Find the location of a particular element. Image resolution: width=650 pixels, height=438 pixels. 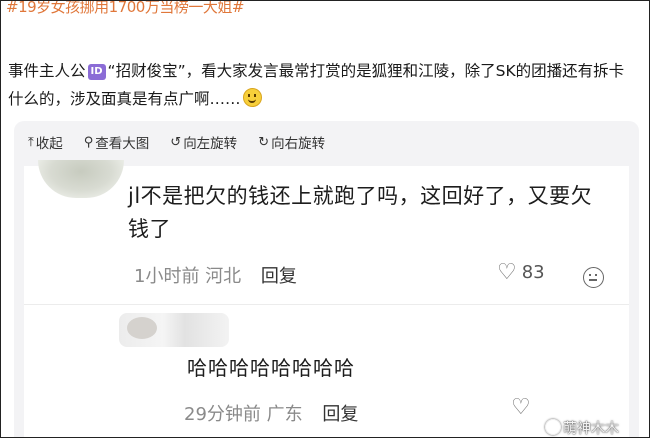

reply-location: 广东 is located at coordinates (284, 414).